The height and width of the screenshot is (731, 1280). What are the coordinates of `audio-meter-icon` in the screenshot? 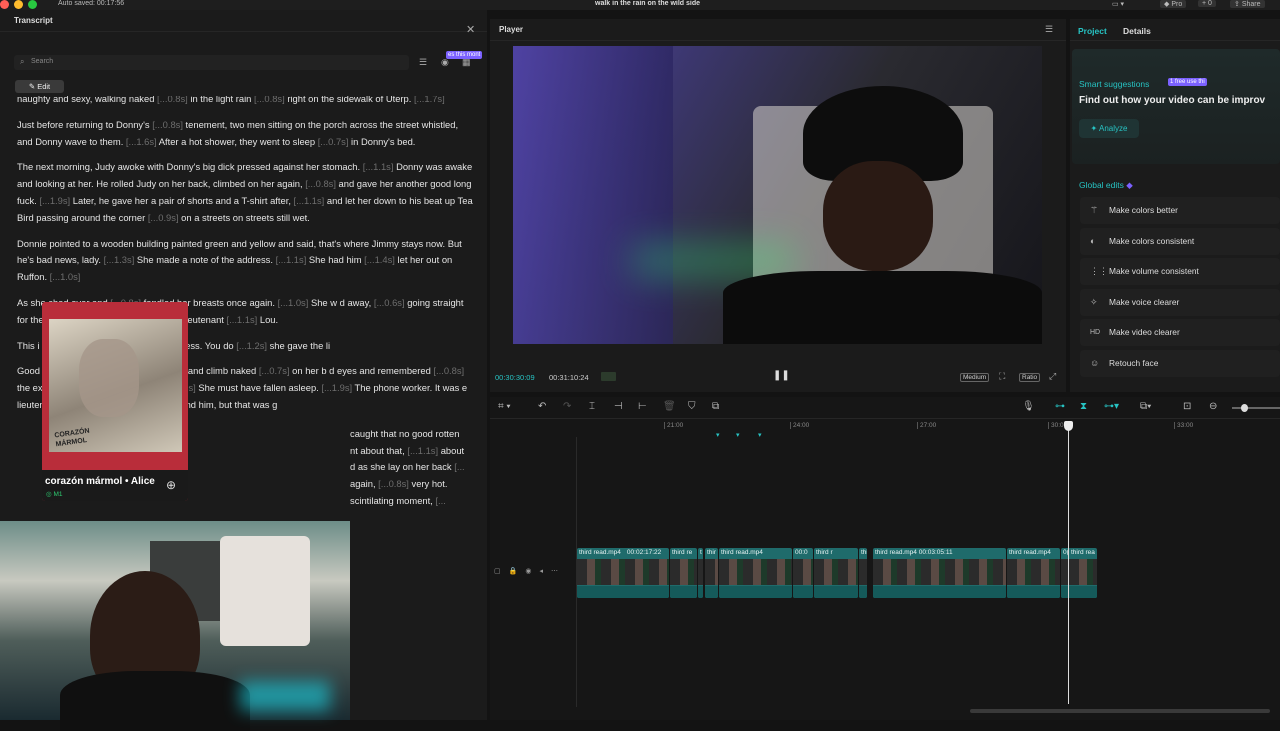 It's located at (608, 376).